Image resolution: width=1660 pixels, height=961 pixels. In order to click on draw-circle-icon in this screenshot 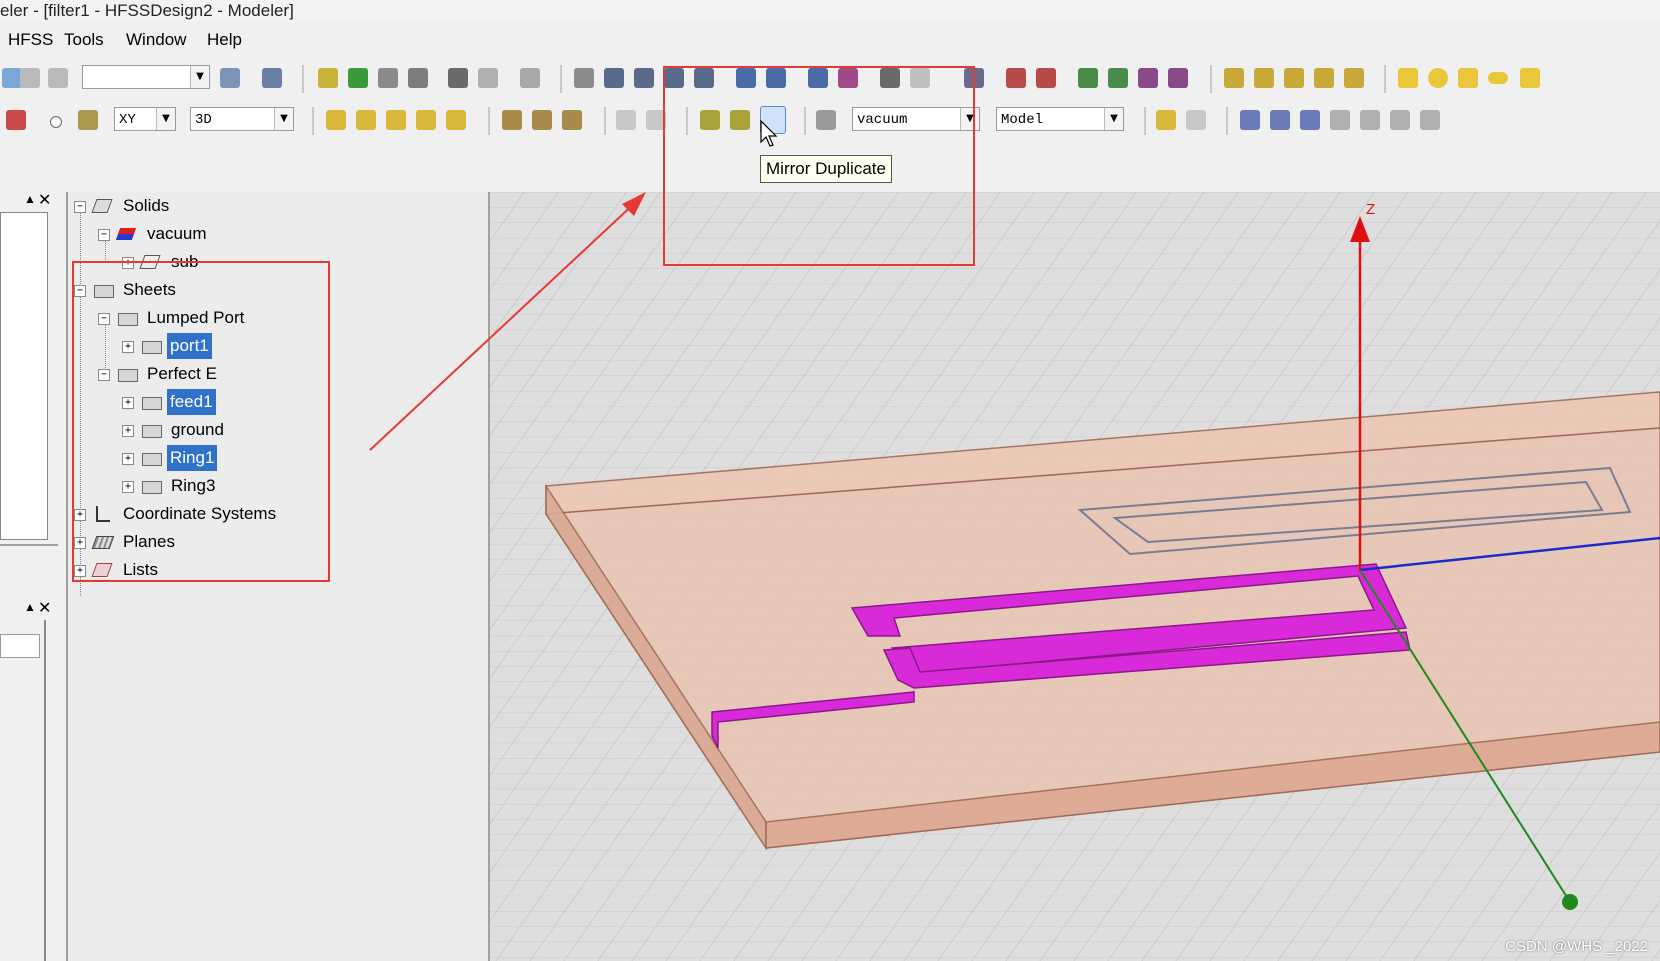, I will do `click(1438, 78)`.